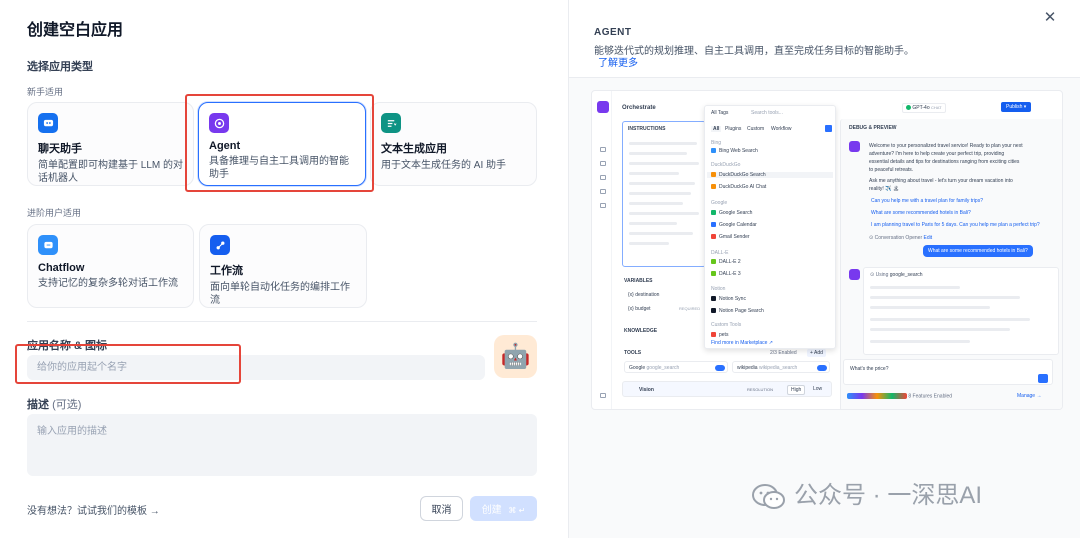  Describe the element at coordinates (1050, 17) in the screenshot. I see `close-icon: ✕` at that location.